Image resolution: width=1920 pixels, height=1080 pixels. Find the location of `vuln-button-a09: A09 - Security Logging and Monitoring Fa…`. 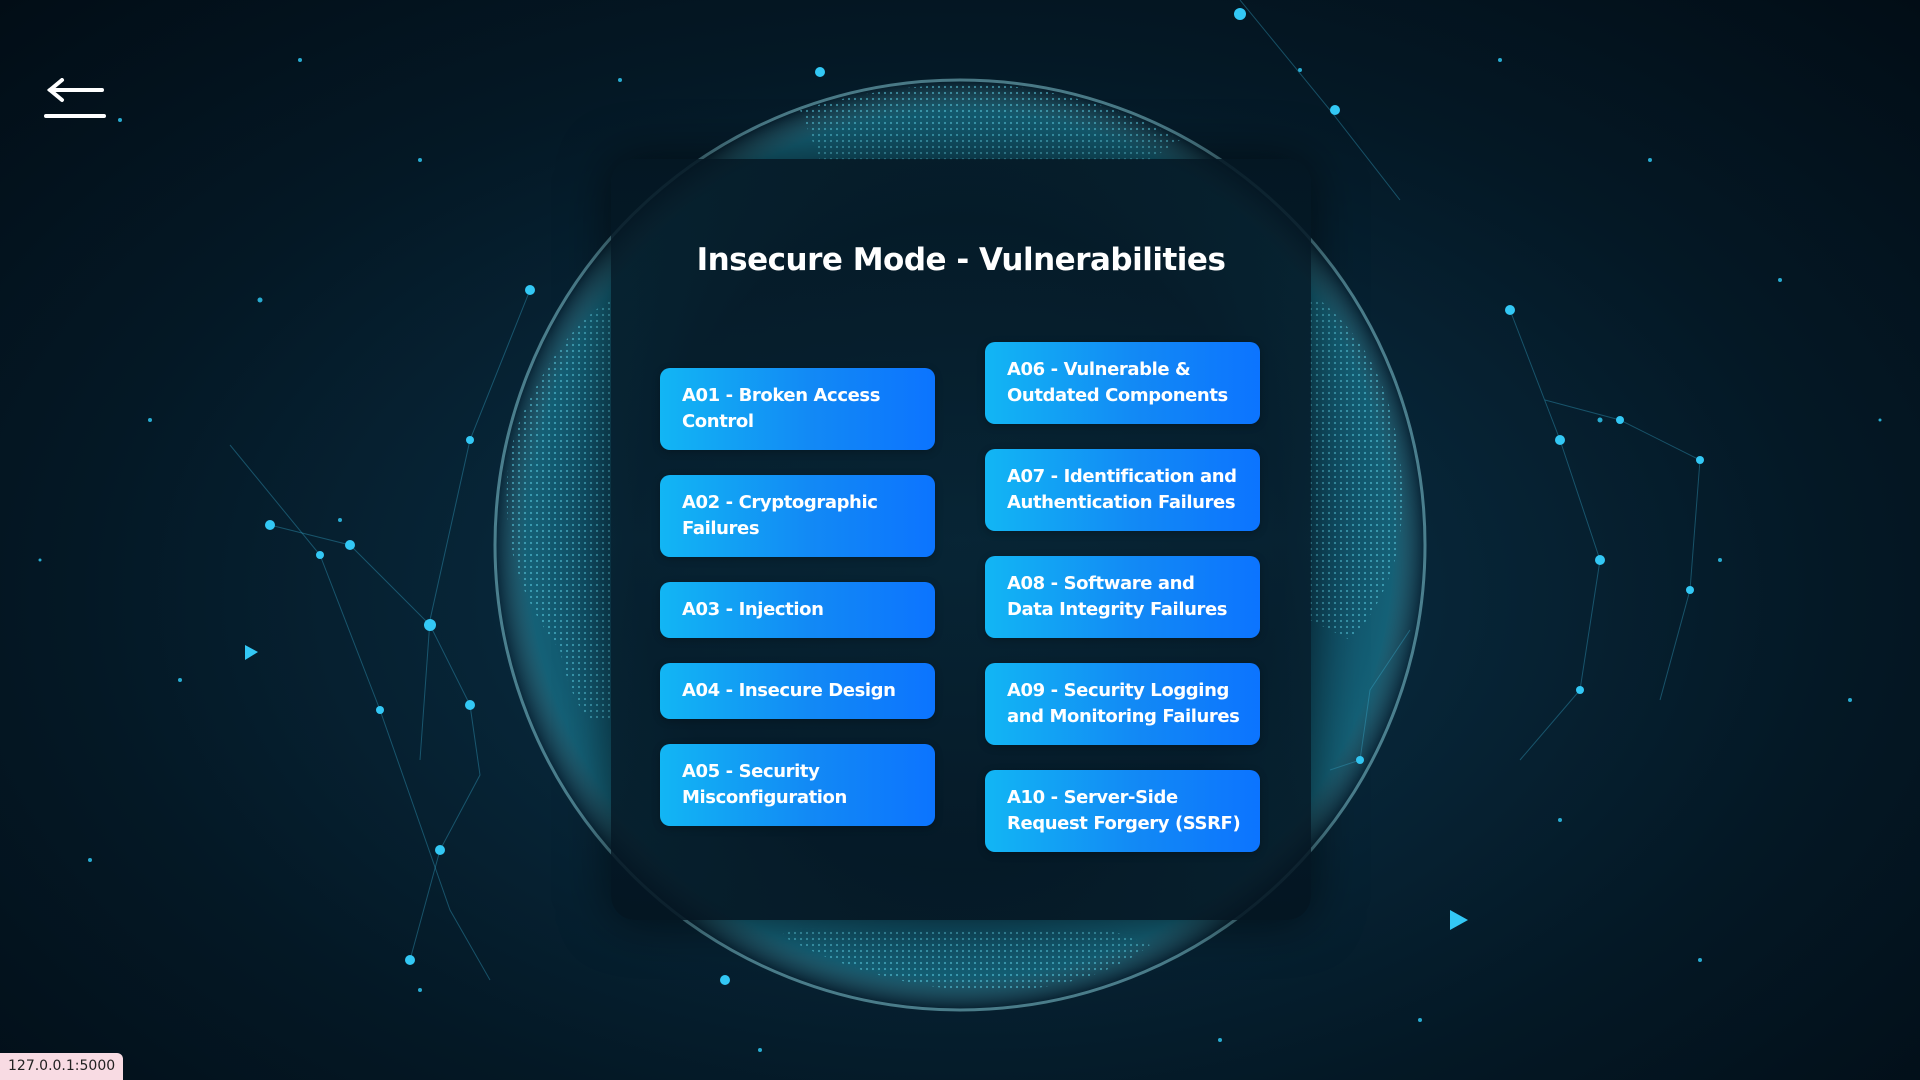

vuln-button-a09: A09 - Security Logging and Monitoring Fa… is located at coordinates (1122, 704).